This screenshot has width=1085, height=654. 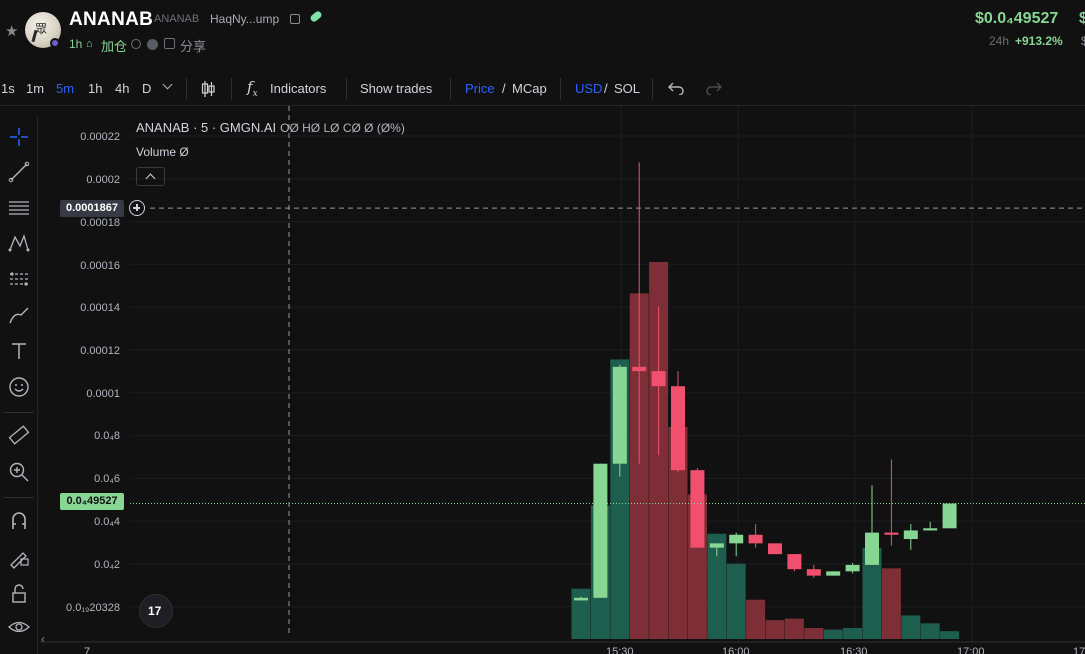 What do you see at coordinates (55, 43) in the screenshot?
I see `platform-badge-icon` at bounding box center [55, 43].